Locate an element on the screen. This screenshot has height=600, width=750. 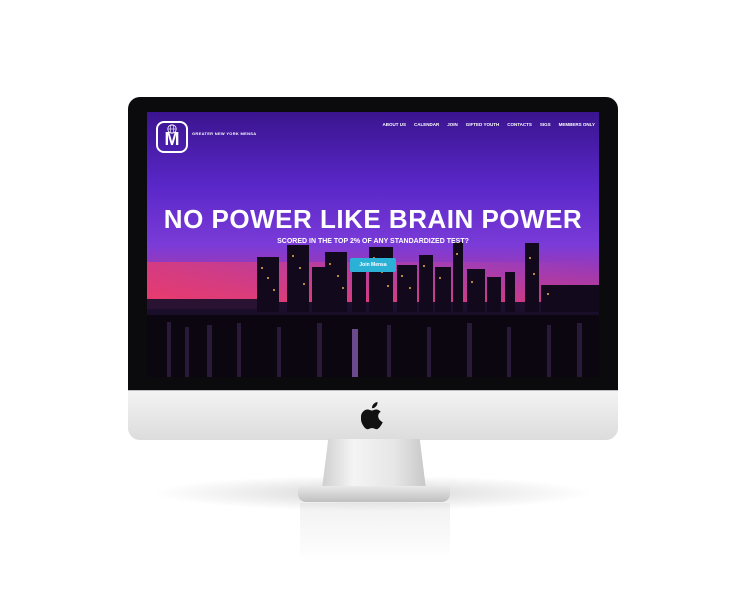
nav-calendar: CALENDAR is located at coordinates (426, 124).